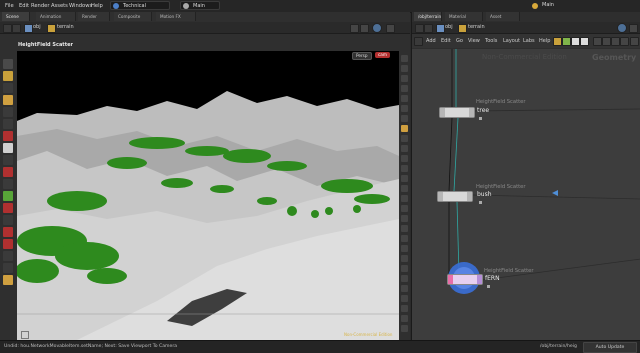 The height and width of the screenshot is (353, 640). What do you see at coordinates (597, 41) in the screenshot?
I see `net-tool-5-icon` at bounding box center [597, 41].